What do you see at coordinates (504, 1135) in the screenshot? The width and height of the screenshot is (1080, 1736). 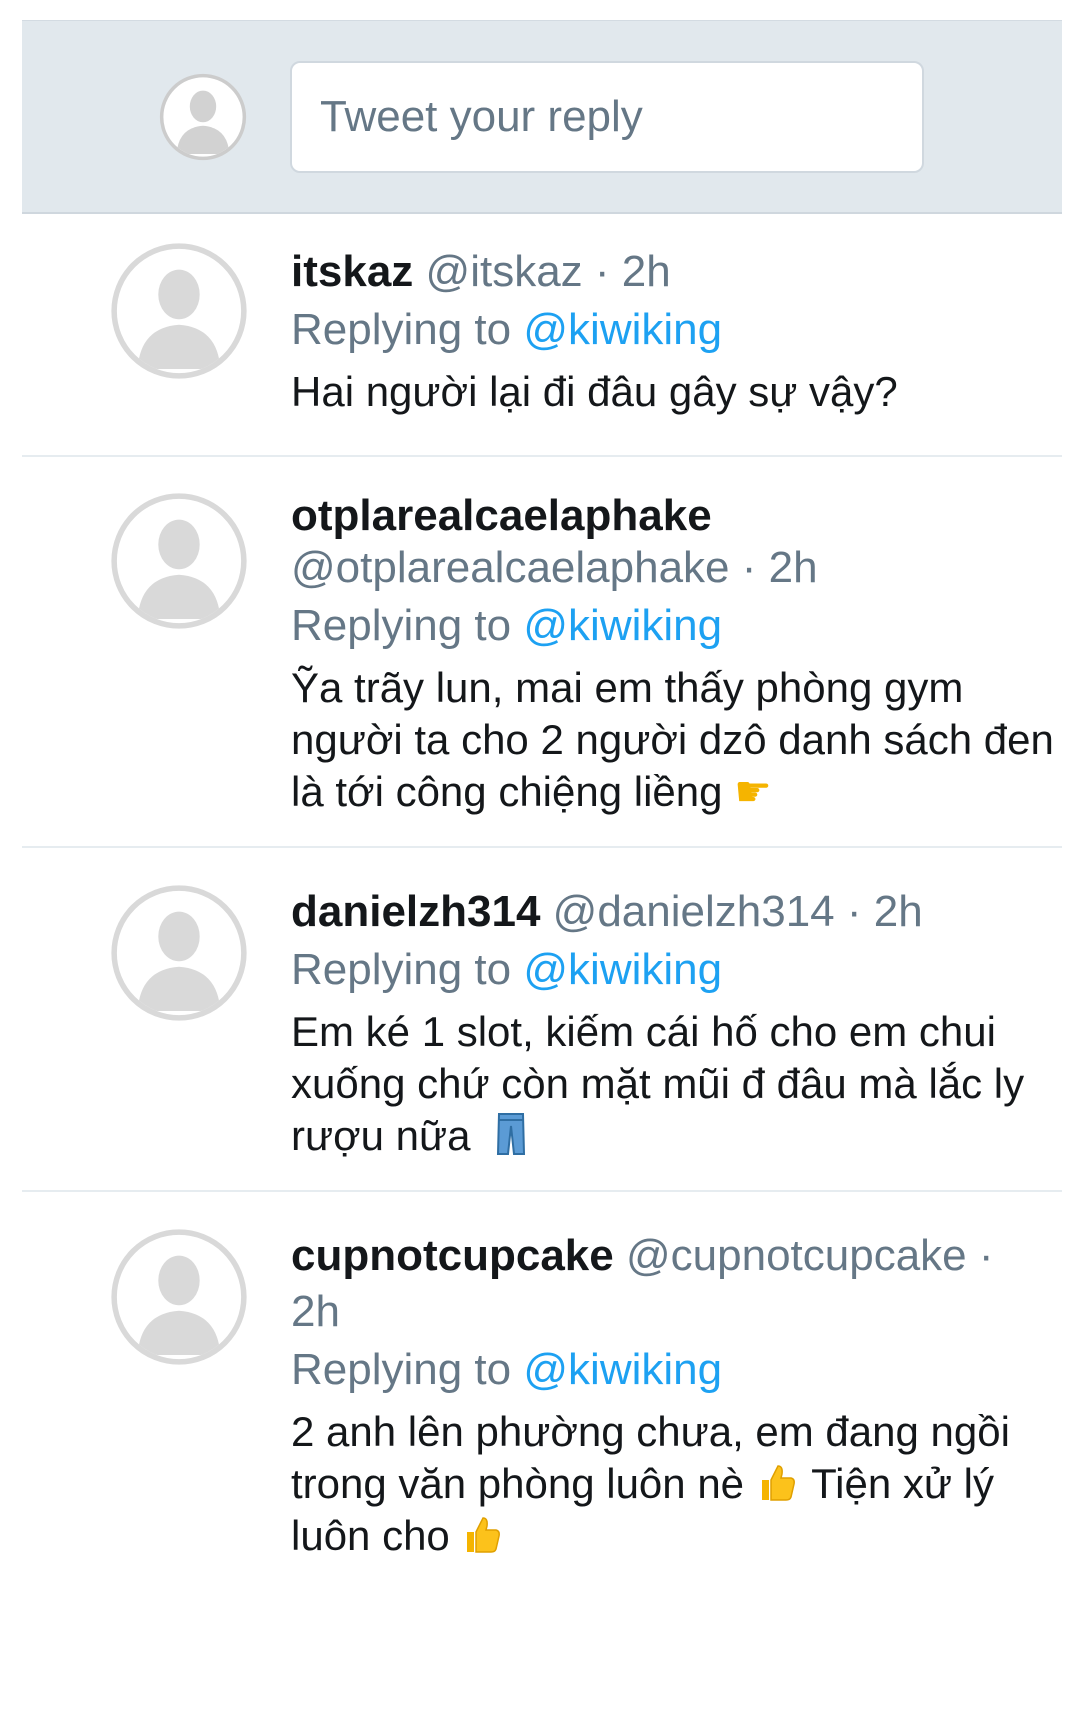 I see `jeans-icon` at bounding box center [504, 1135].